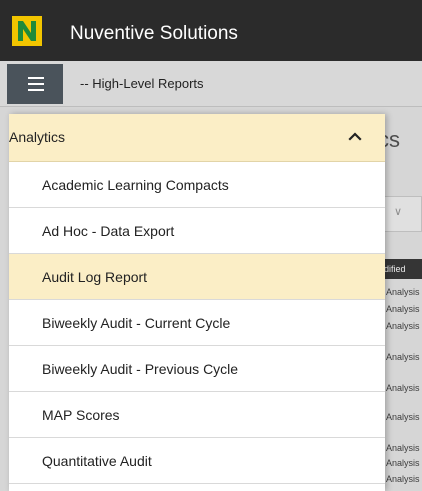 Image resolution: width=422 pixels, height=491 pixels. I want to click on chevron-up-icon, so click(355, 136).